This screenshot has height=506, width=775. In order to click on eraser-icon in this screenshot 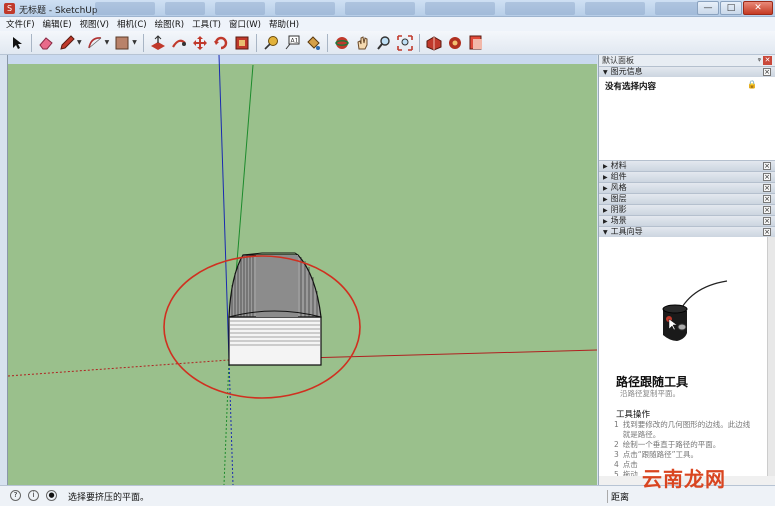, I will do `click(46, 43)`.